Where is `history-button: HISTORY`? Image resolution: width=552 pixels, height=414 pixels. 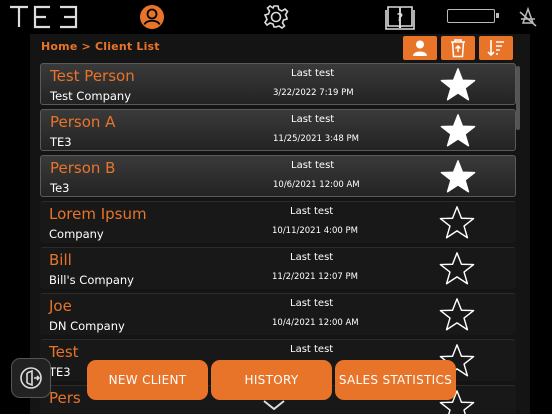
history-button: HISTORY is located at coordinates (271, 380).